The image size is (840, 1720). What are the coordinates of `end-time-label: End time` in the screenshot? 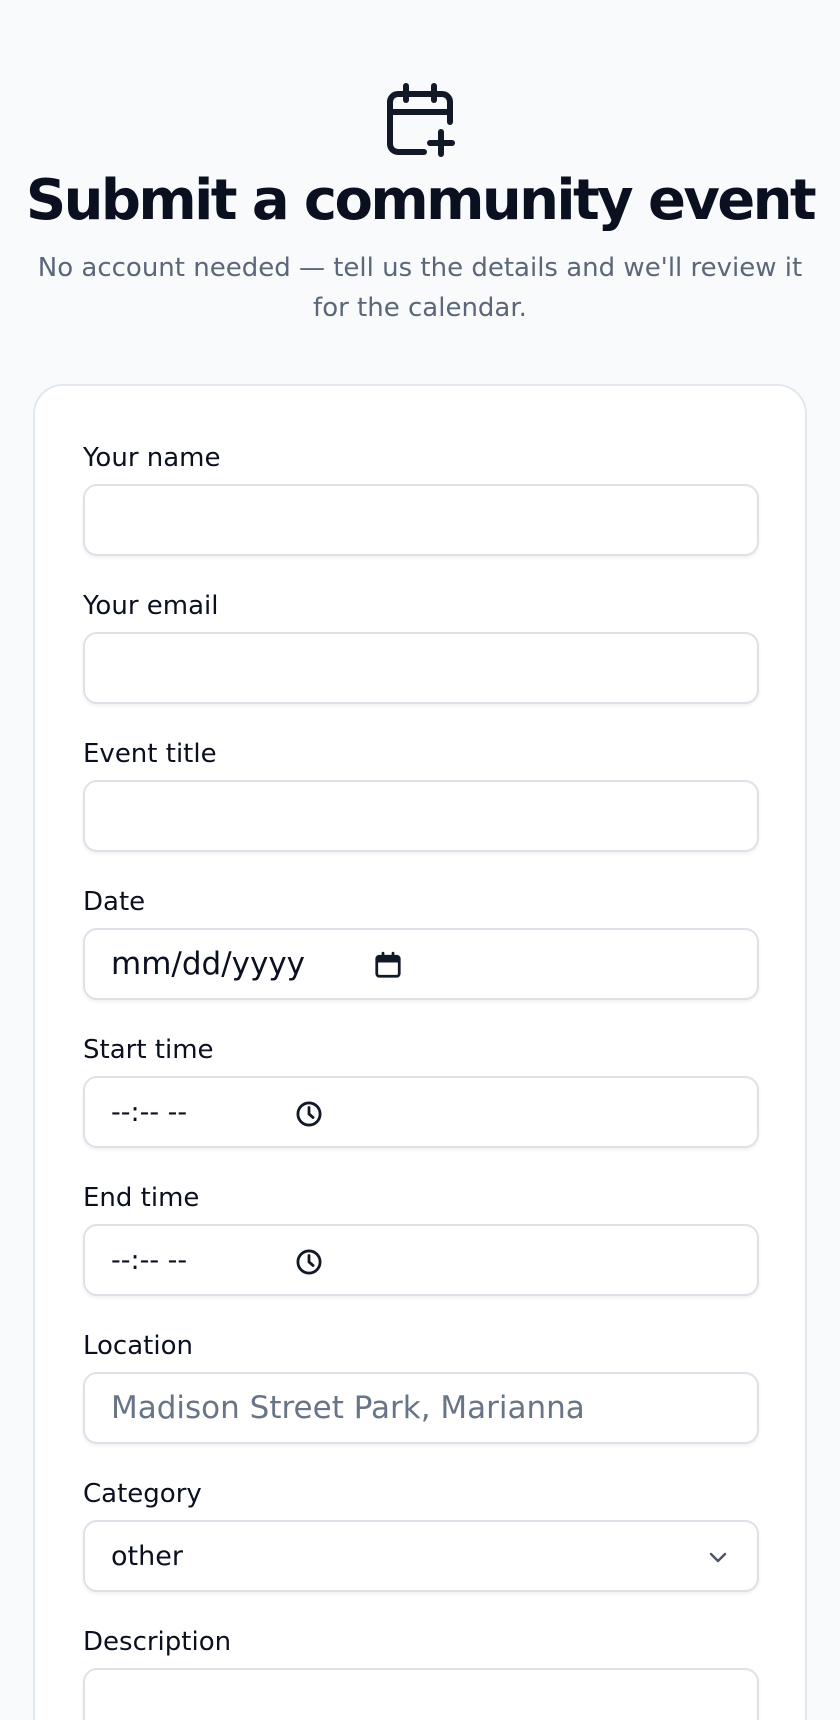 It's located at (141, 1198).